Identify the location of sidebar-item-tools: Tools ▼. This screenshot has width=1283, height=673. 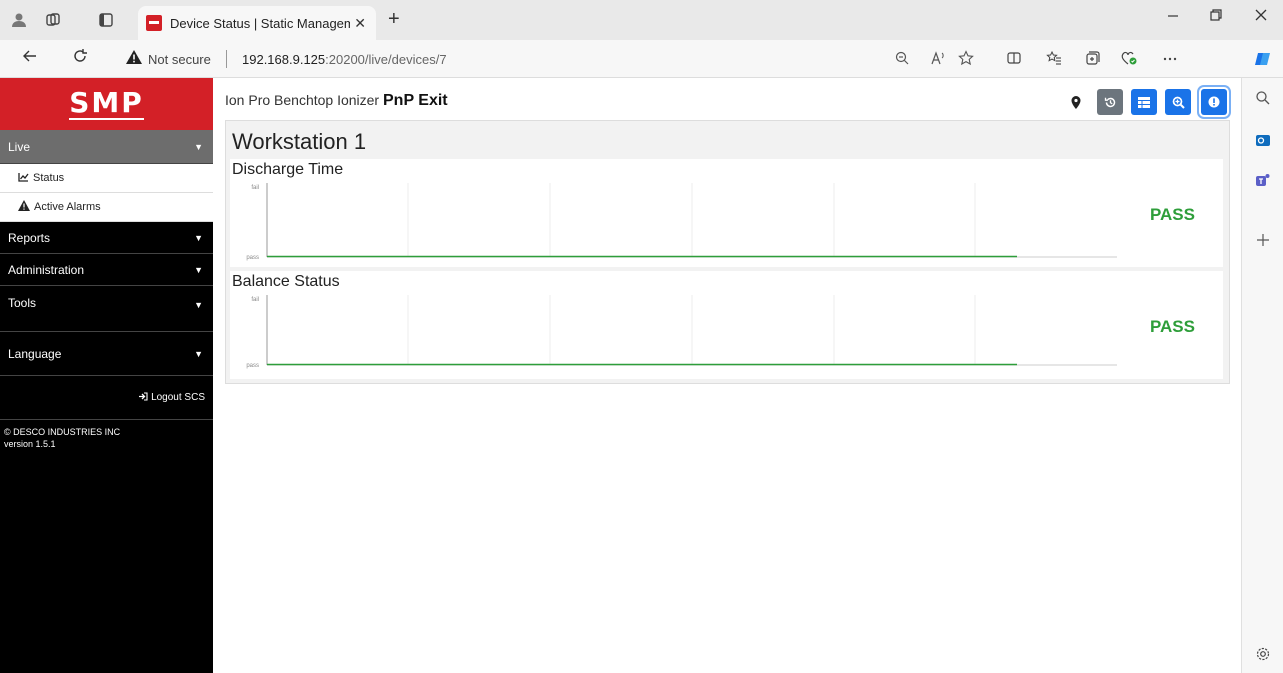
(106, 309).